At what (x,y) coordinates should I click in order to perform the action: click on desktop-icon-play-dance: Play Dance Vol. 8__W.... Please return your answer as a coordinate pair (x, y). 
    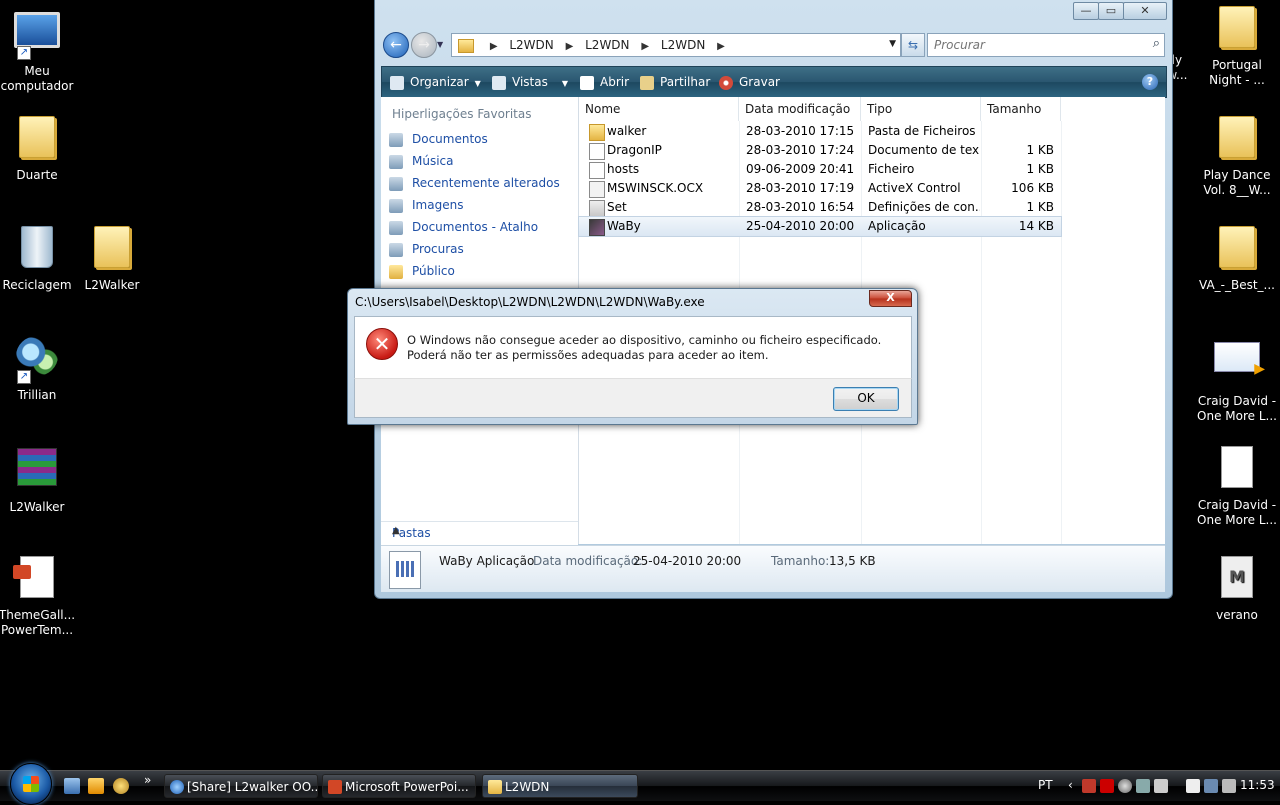
    Looking at the image, I should click on (1237, 155).